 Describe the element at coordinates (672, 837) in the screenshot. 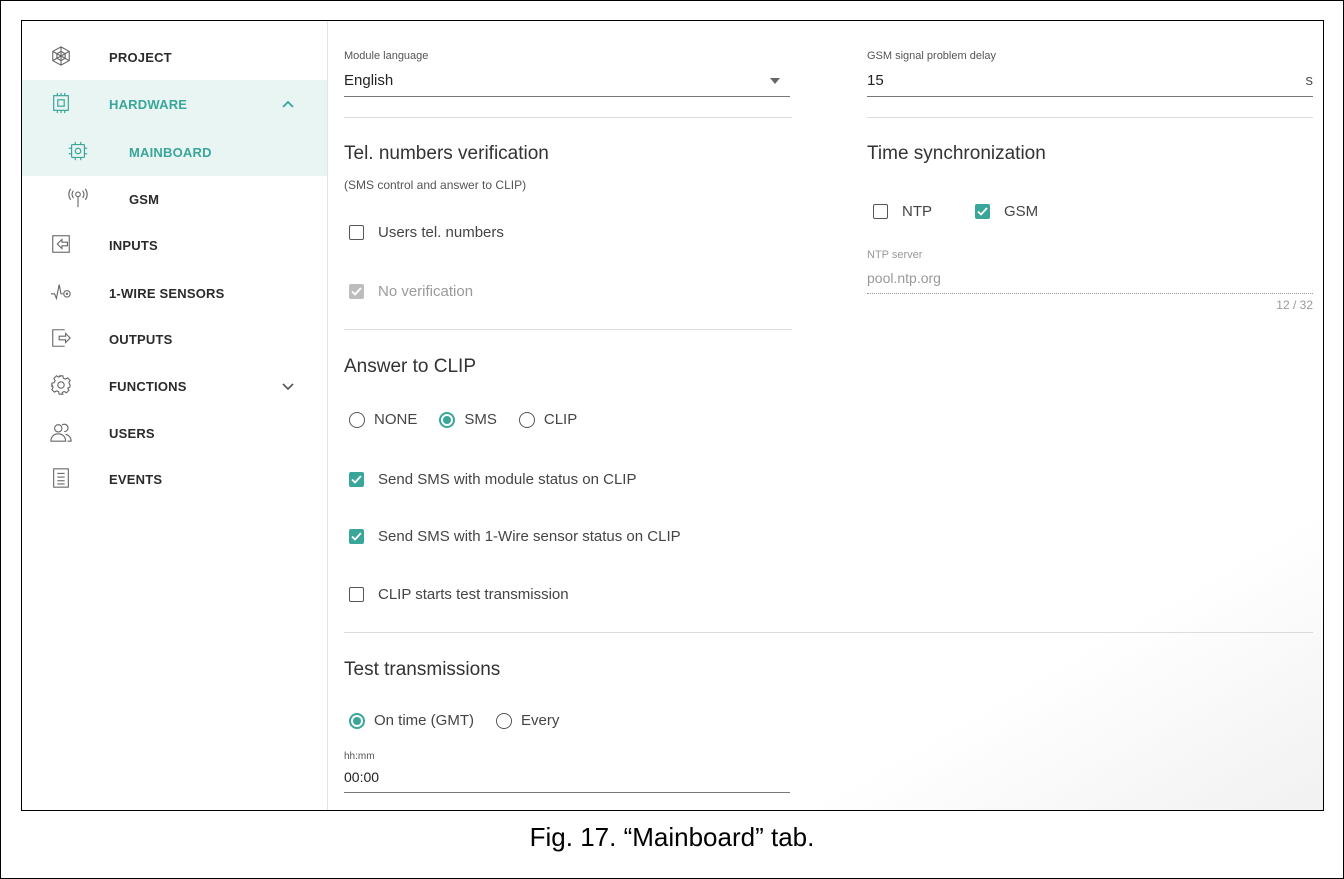

I see `figure-caption: Fig. 17. “Mainboard” tab.` at that location.